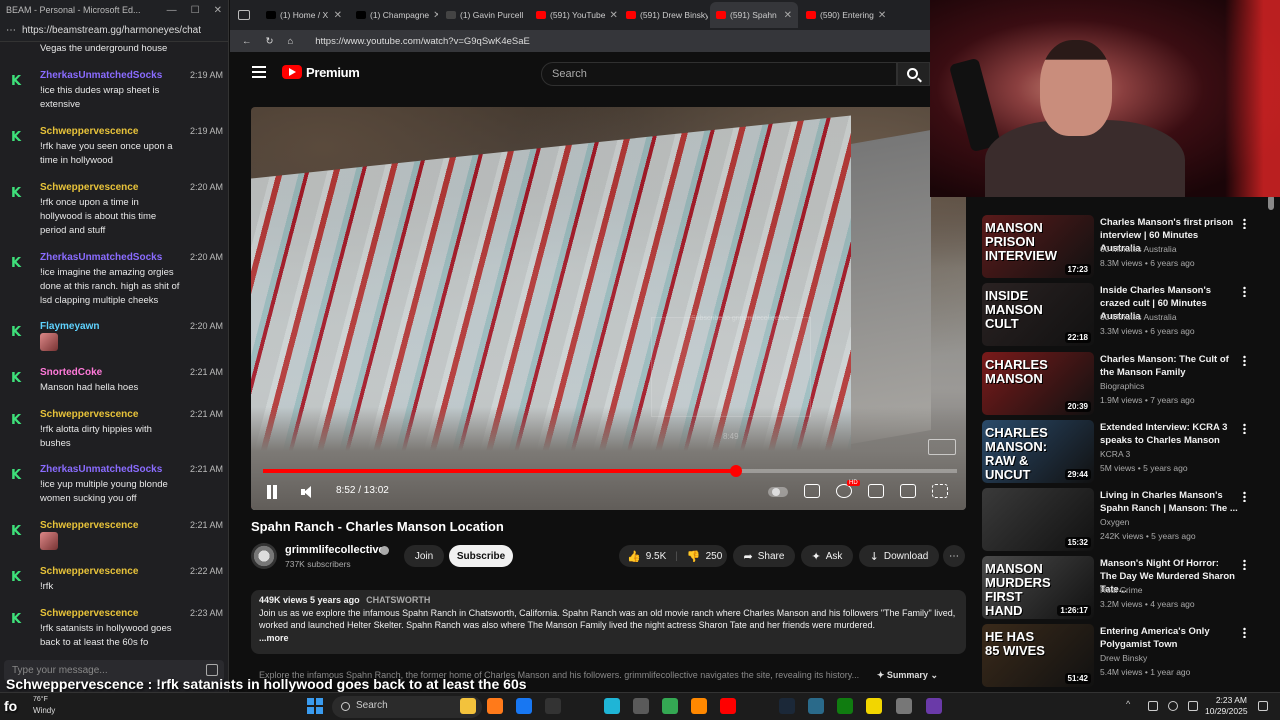 The width and height of the screenshot is (1280, 720). Describe the element at coordinates (816, 706) in the screenshot. I see `app-icon` at that location.